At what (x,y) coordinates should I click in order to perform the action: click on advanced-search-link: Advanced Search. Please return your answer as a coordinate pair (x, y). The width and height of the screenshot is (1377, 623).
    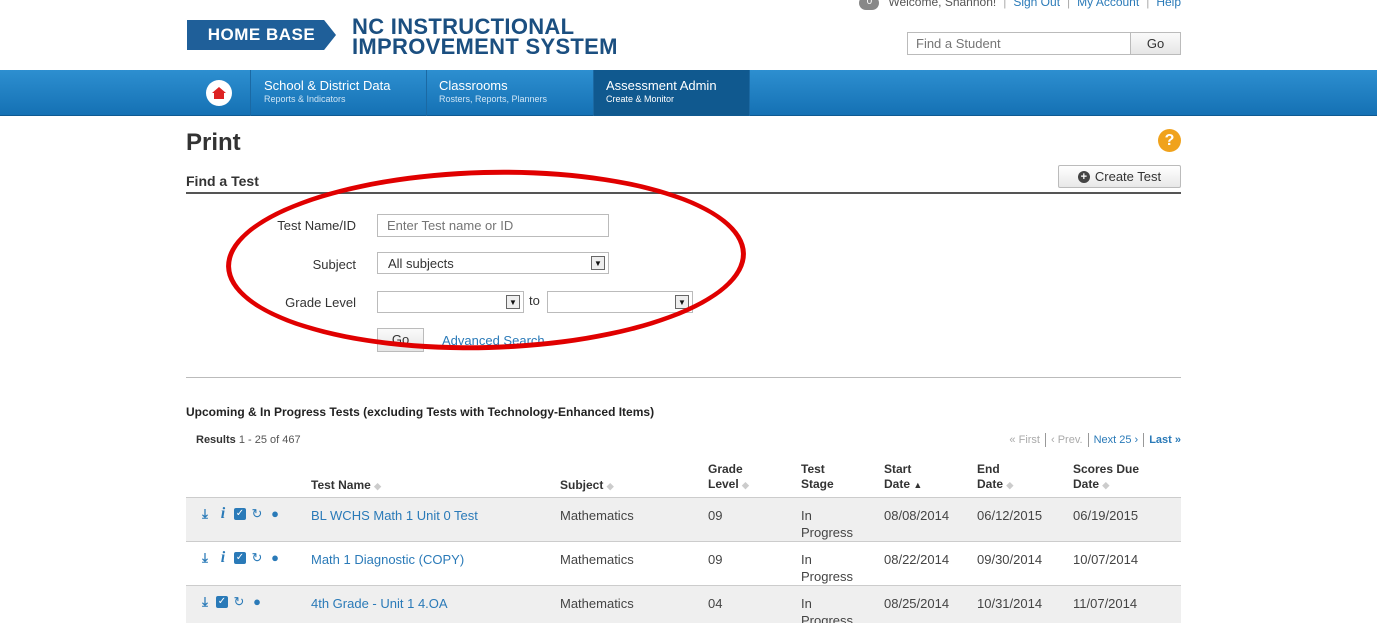
    Looking at the image, I should click on (493, 340).